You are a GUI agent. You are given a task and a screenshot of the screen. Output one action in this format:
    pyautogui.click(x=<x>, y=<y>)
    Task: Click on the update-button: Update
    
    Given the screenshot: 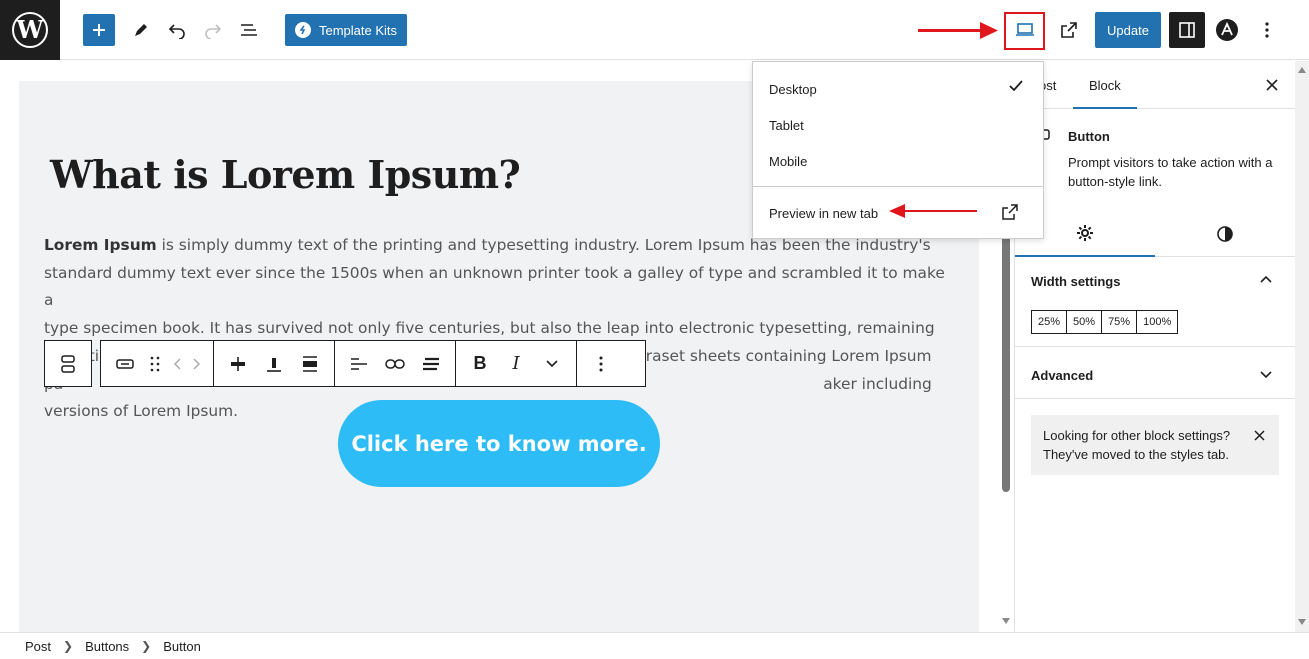 What is the action you would take?
    pyautogui.click(x=1128, y=30)
    